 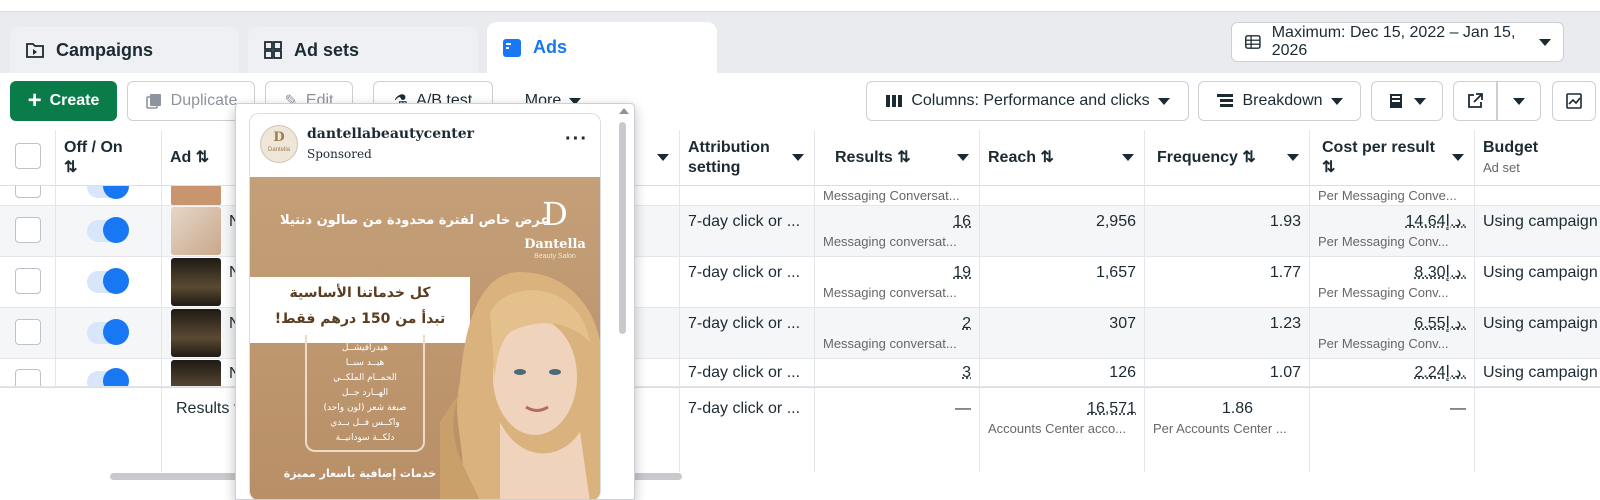 What do you see at coordinates (28, 156) in the screenshot?
I see `select-all-checkbox` at bounding box center [28, 156].